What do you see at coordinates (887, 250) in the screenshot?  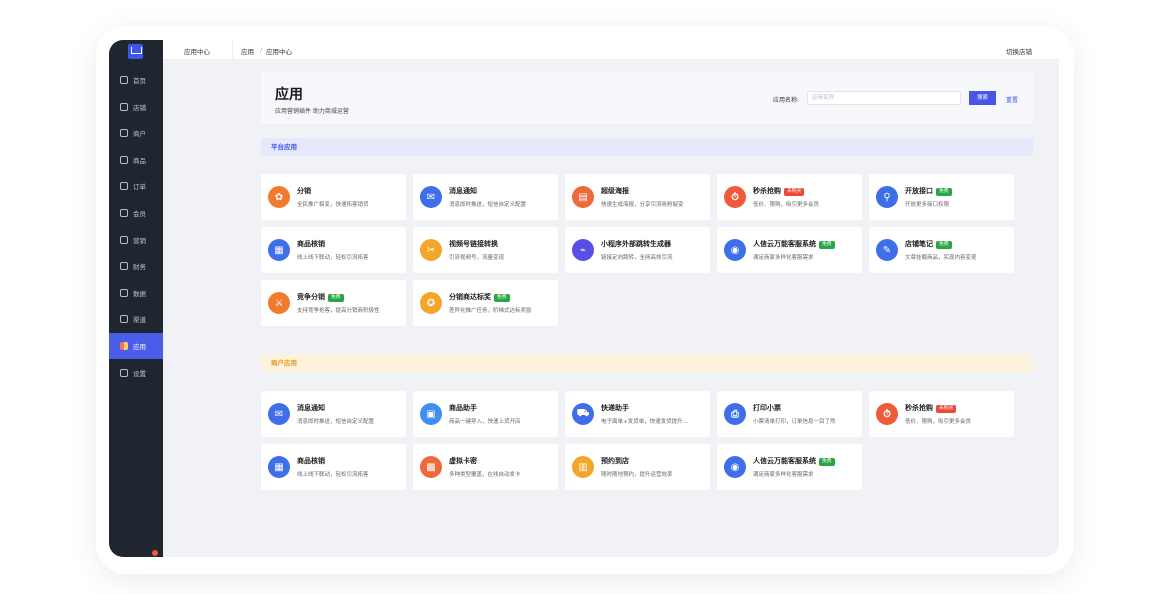 I see `notes-icon: ✎` at bounding box center [887, 250].